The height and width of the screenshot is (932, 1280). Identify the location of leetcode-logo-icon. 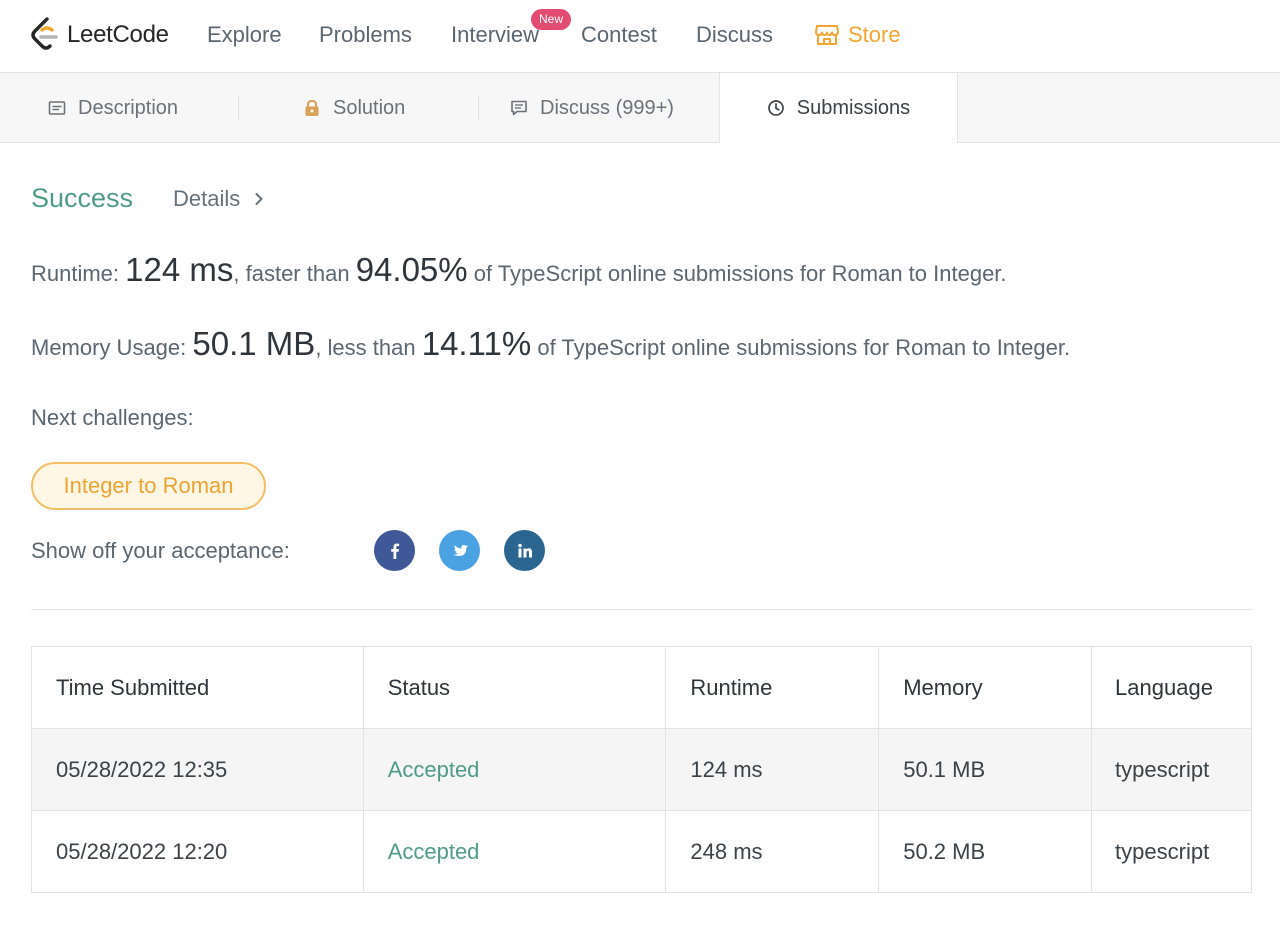
(44, 33).